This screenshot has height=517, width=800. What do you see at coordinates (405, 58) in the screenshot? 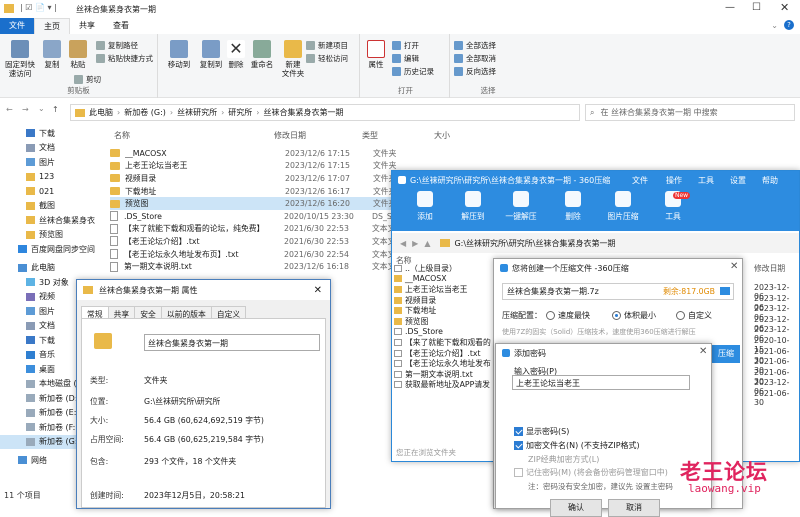
I see `edit-button: 编辑` at bounding box center [405, 58].